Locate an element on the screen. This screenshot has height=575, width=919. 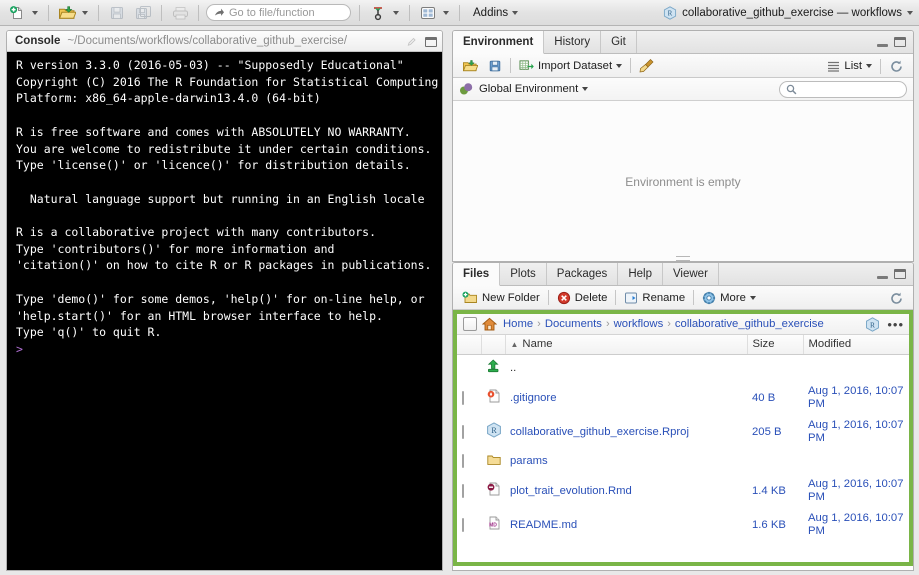
tab-environment: Environment is located at coordinates (499, 42).